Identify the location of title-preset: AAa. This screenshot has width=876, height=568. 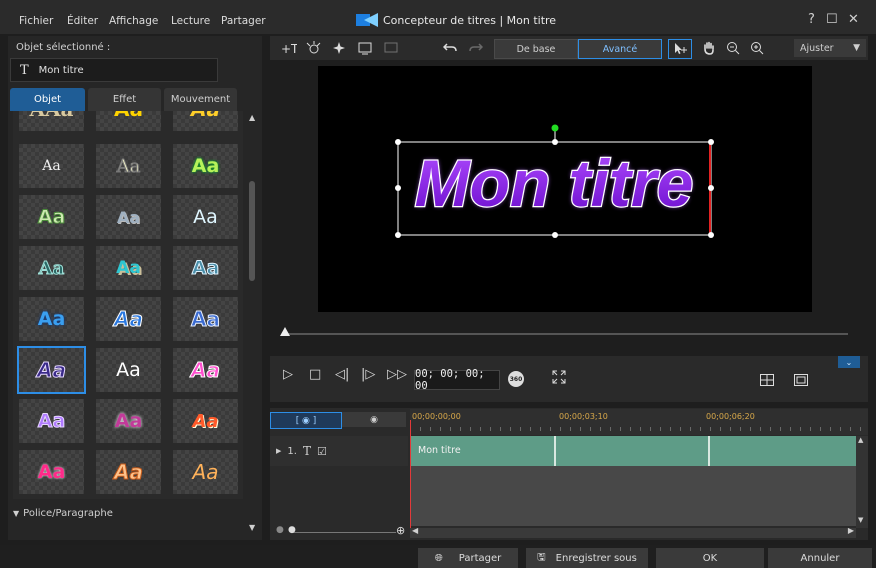
(51, 121).